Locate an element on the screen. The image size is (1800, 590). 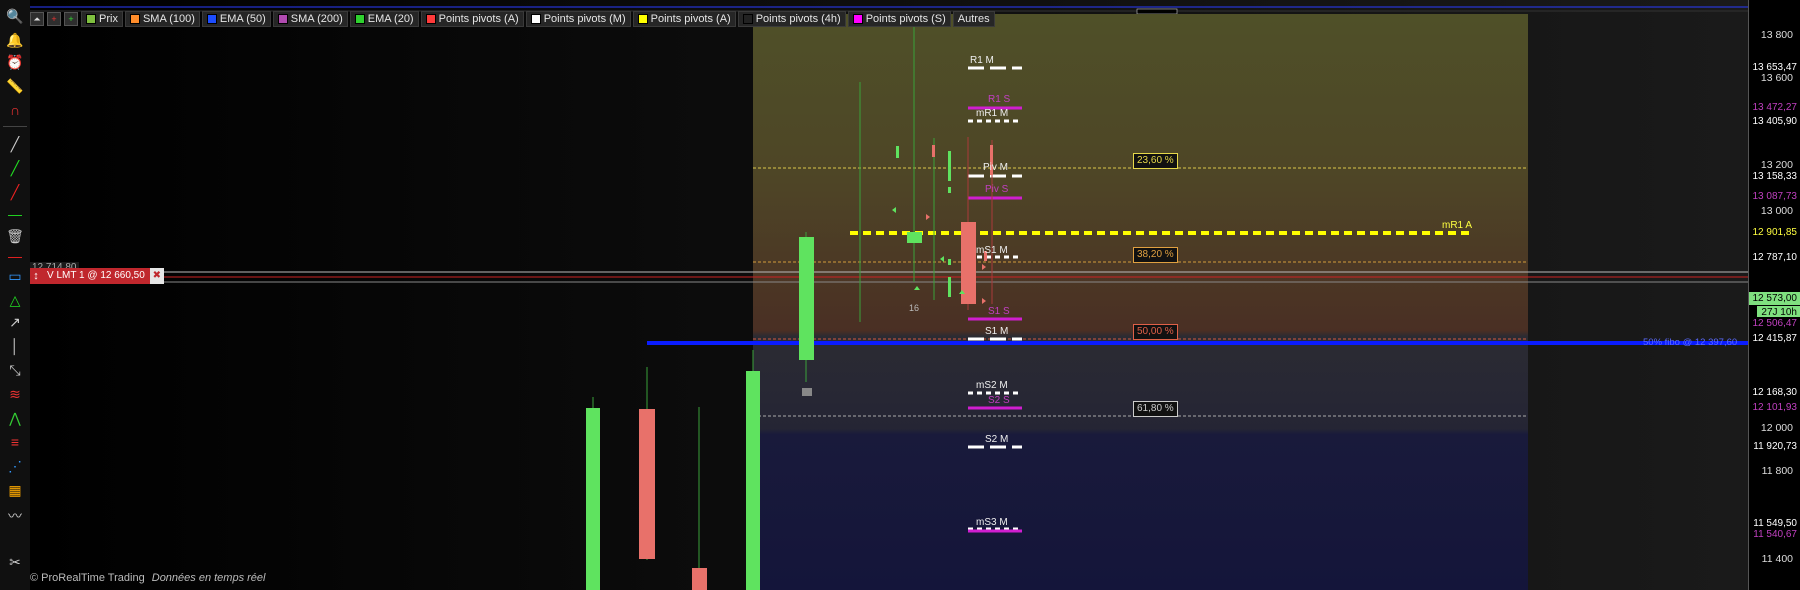
price-tag: 12 415,87 is located at coordinates (1774, 338).